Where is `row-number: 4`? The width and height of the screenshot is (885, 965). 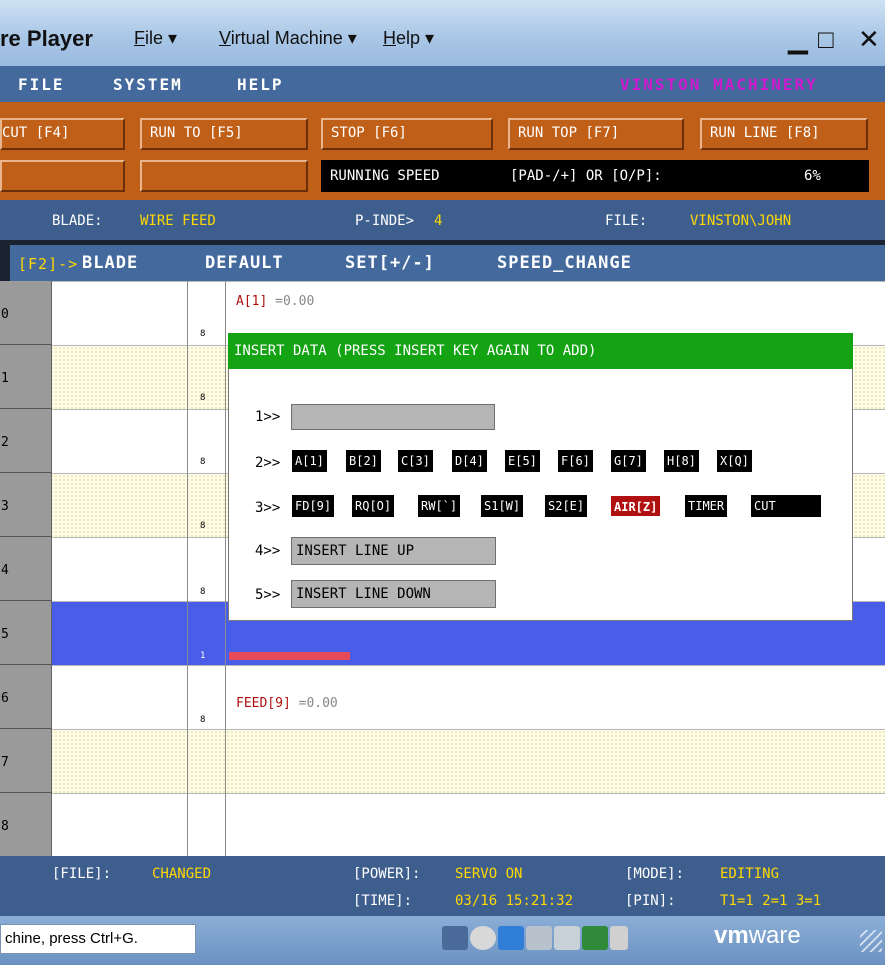
row-number: 4 is located at coordinates (5, 570).